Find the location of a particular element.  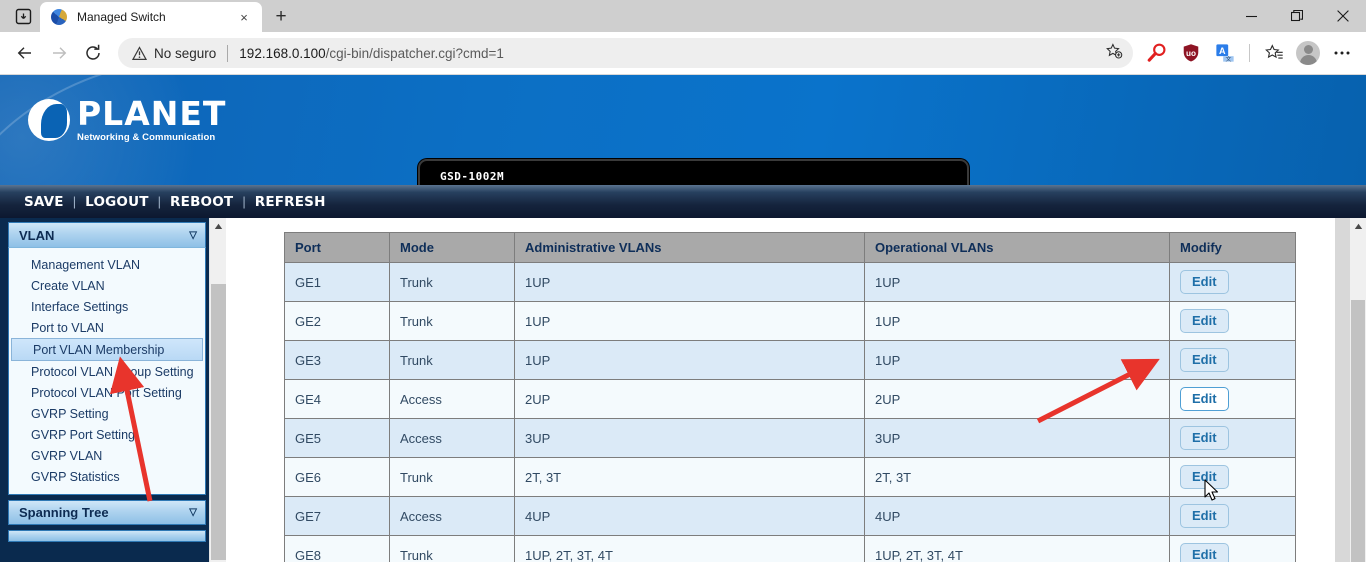

sidebar-item-protocol-vlan-group-setting: Protocol VLAN Group Setting is located at coordinates (107, 371).